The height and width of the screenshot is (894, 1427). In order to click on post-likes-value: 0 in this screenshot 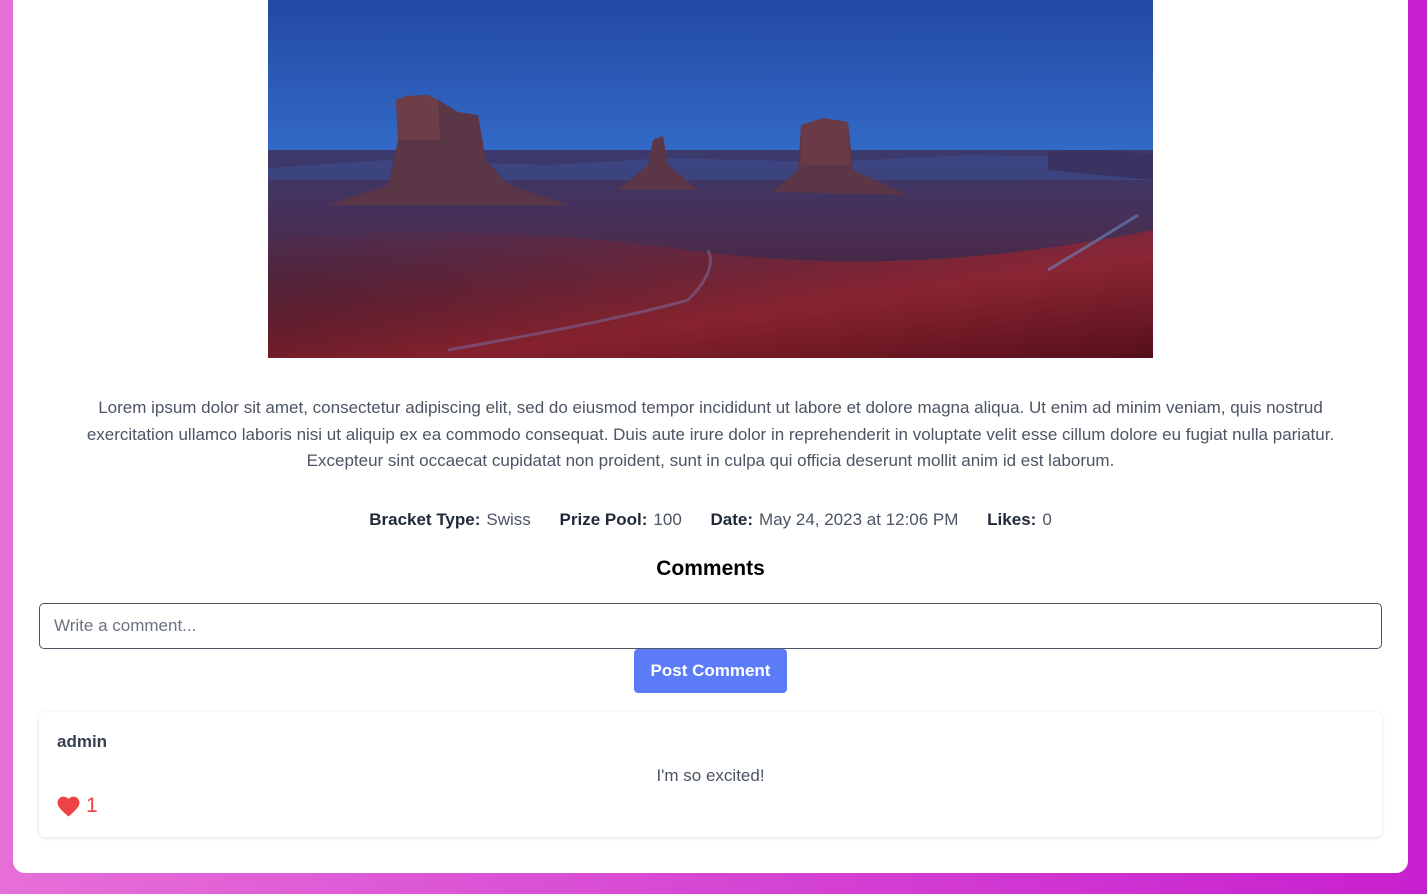, I will do `click(1047, 519)`.